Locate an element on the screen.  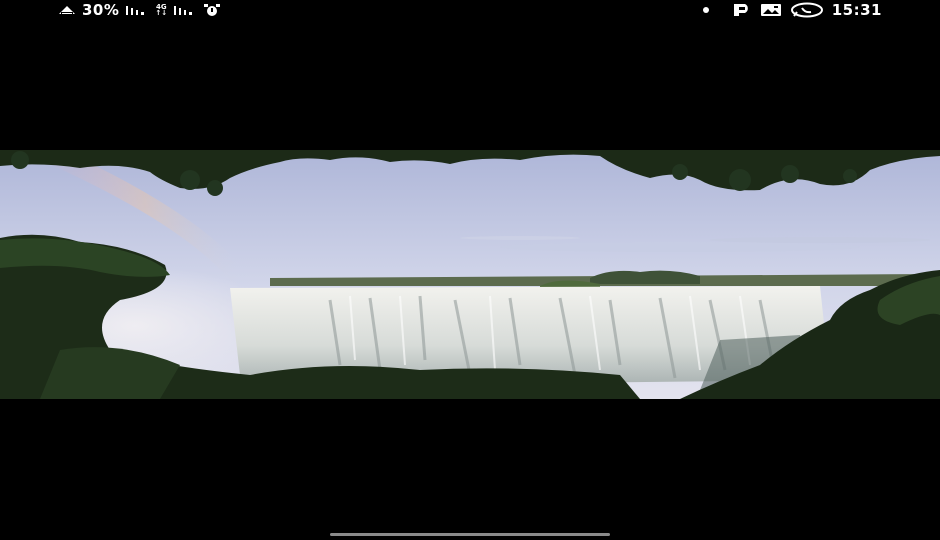
image-icon is located at coordinates (771, 10).